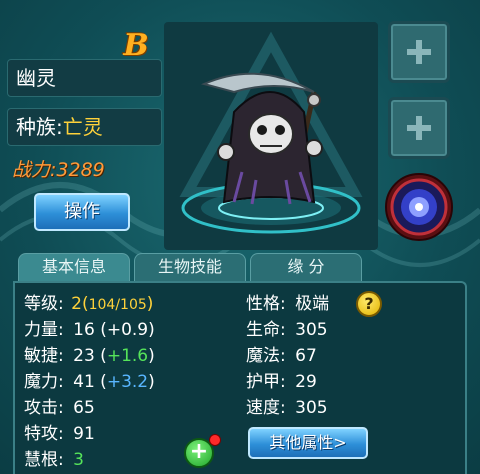  What do you see at coordinates (39, 127) in the screenshot?
I see `race-label: 种族:` at bounding box center [39, 127].